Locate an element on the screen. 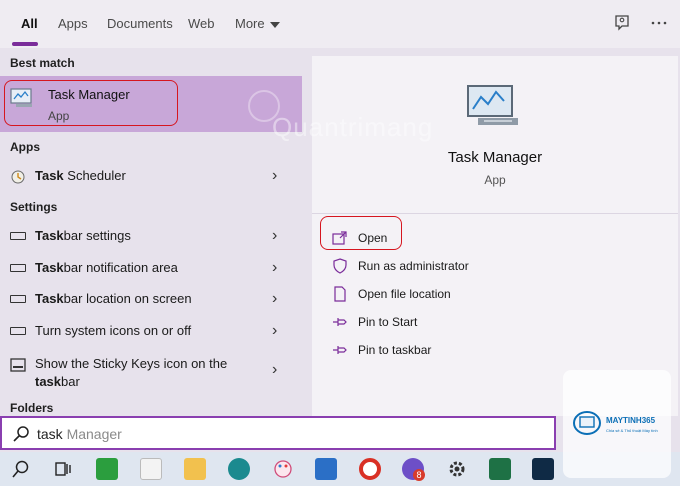  result-label: Taskbar settings is located at coordinates (83, 235).